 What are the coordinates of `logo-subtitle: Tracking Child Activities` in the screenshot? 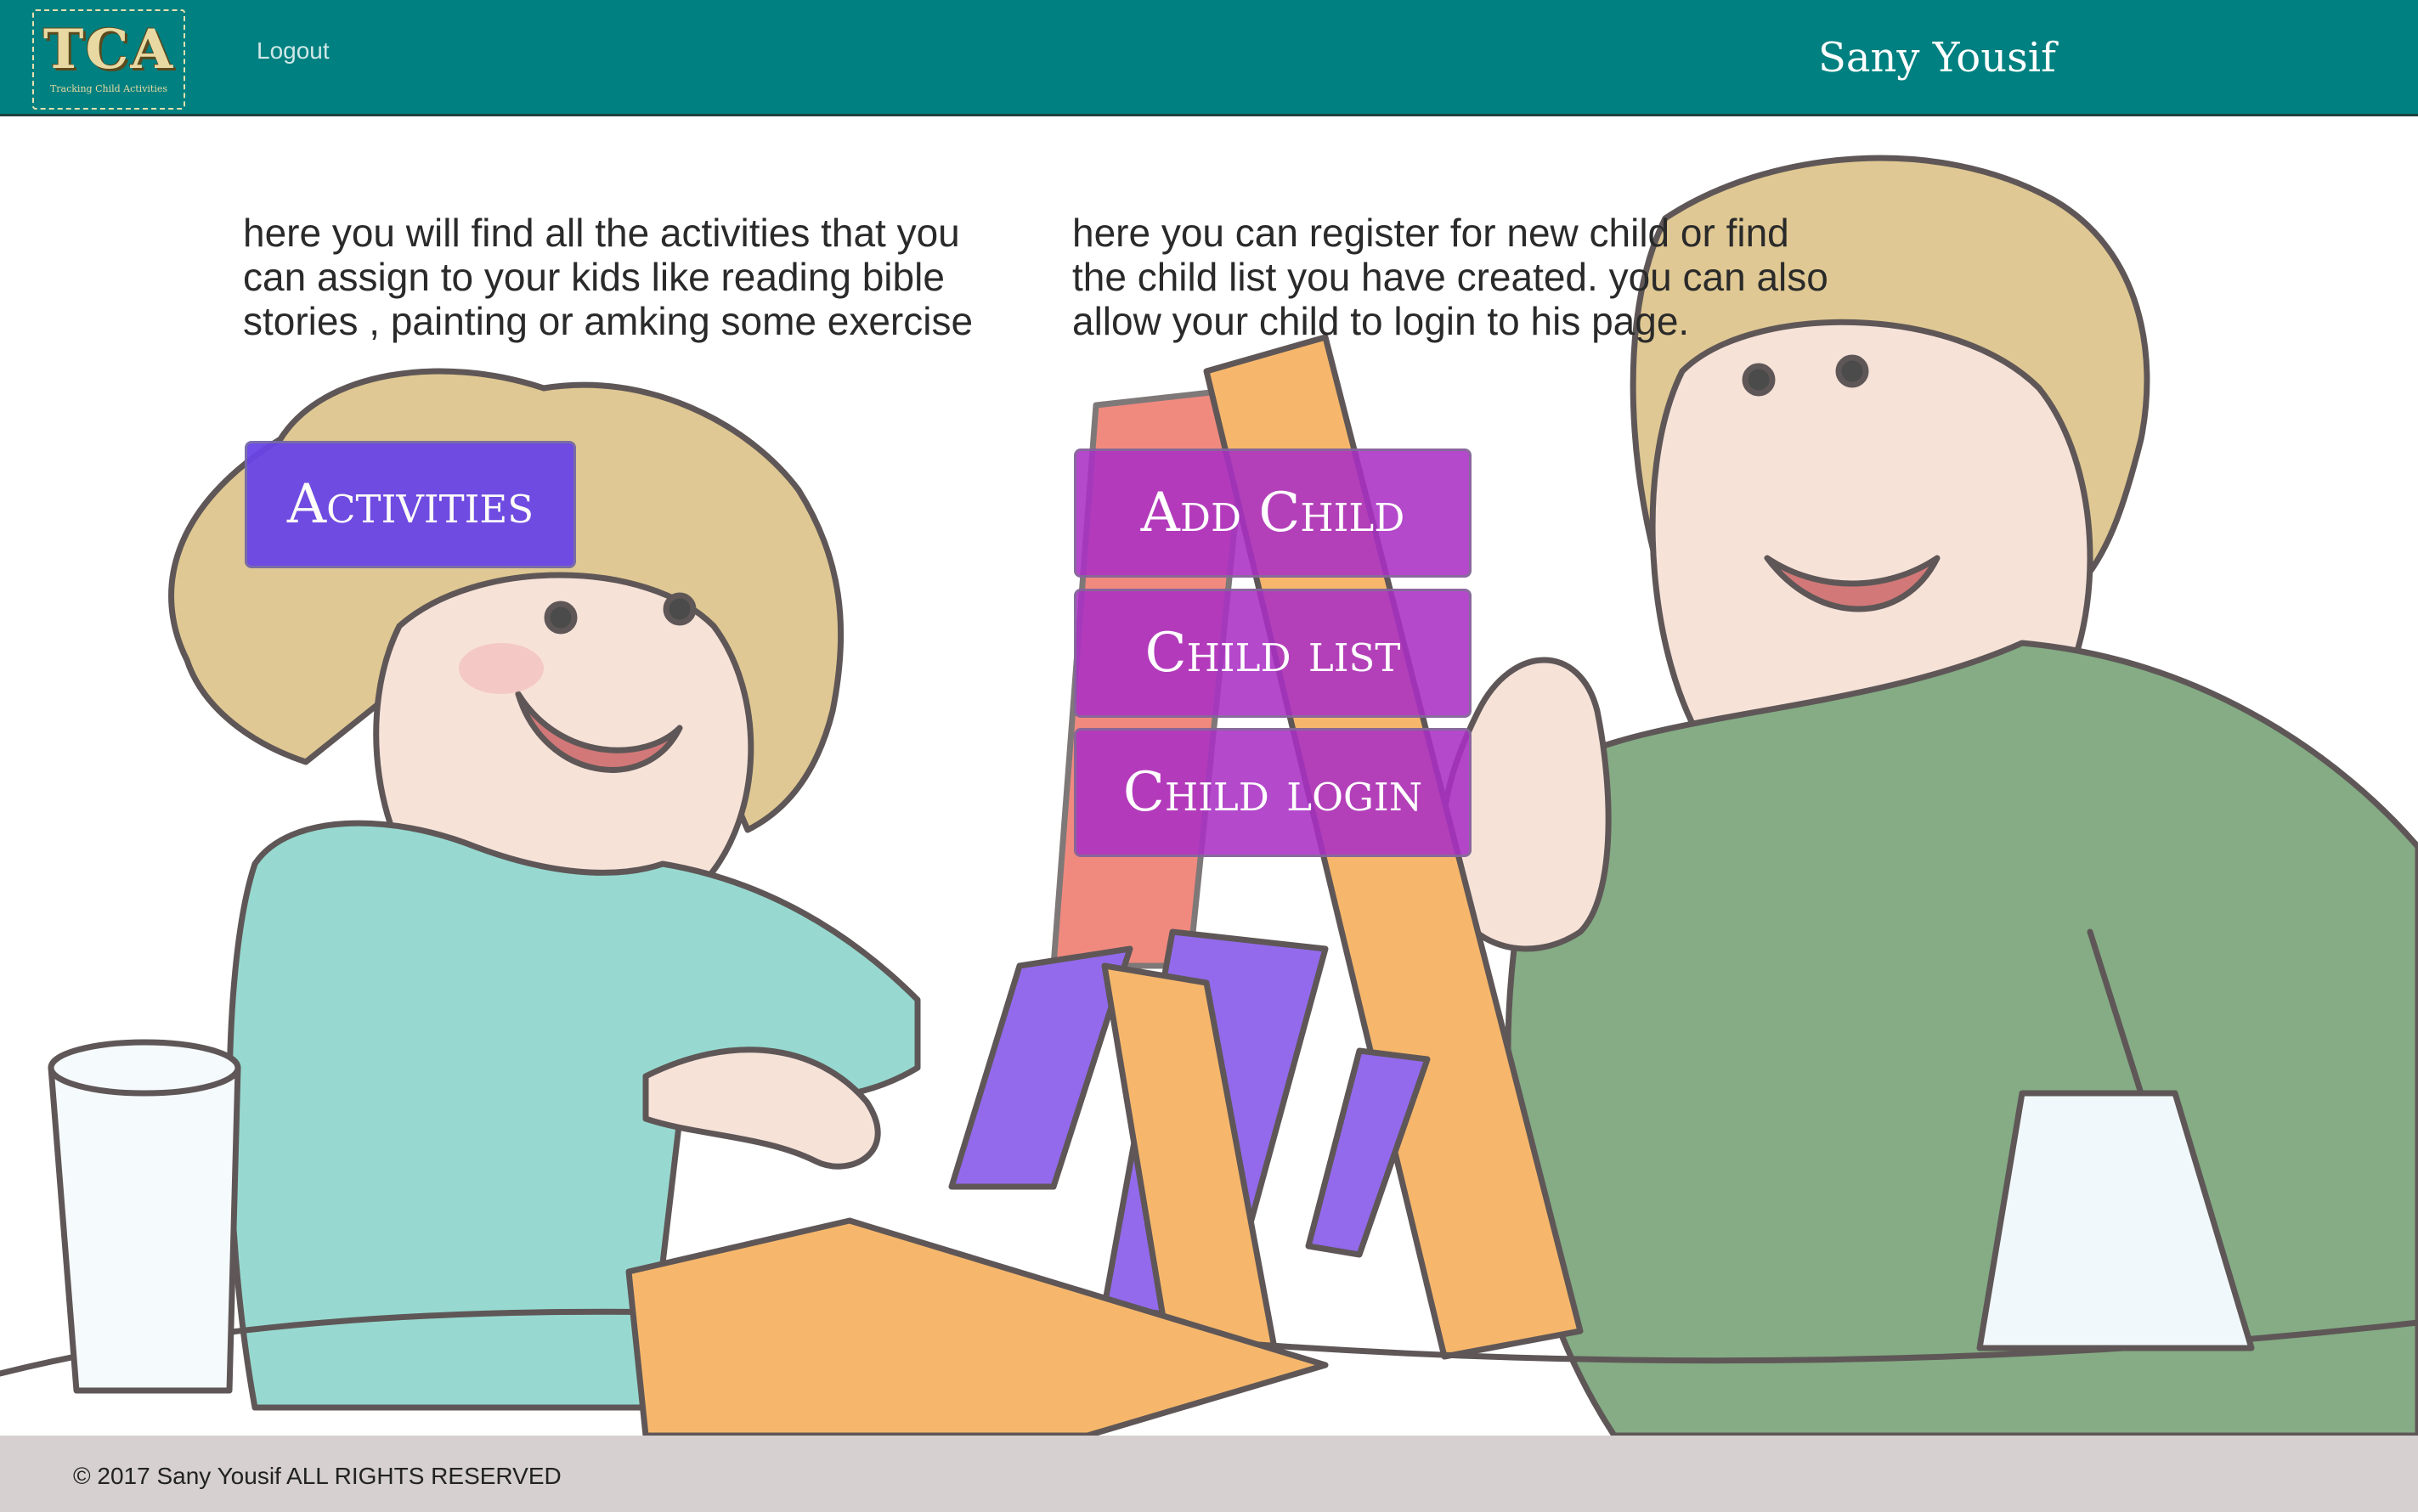 It's located at (108, 88).